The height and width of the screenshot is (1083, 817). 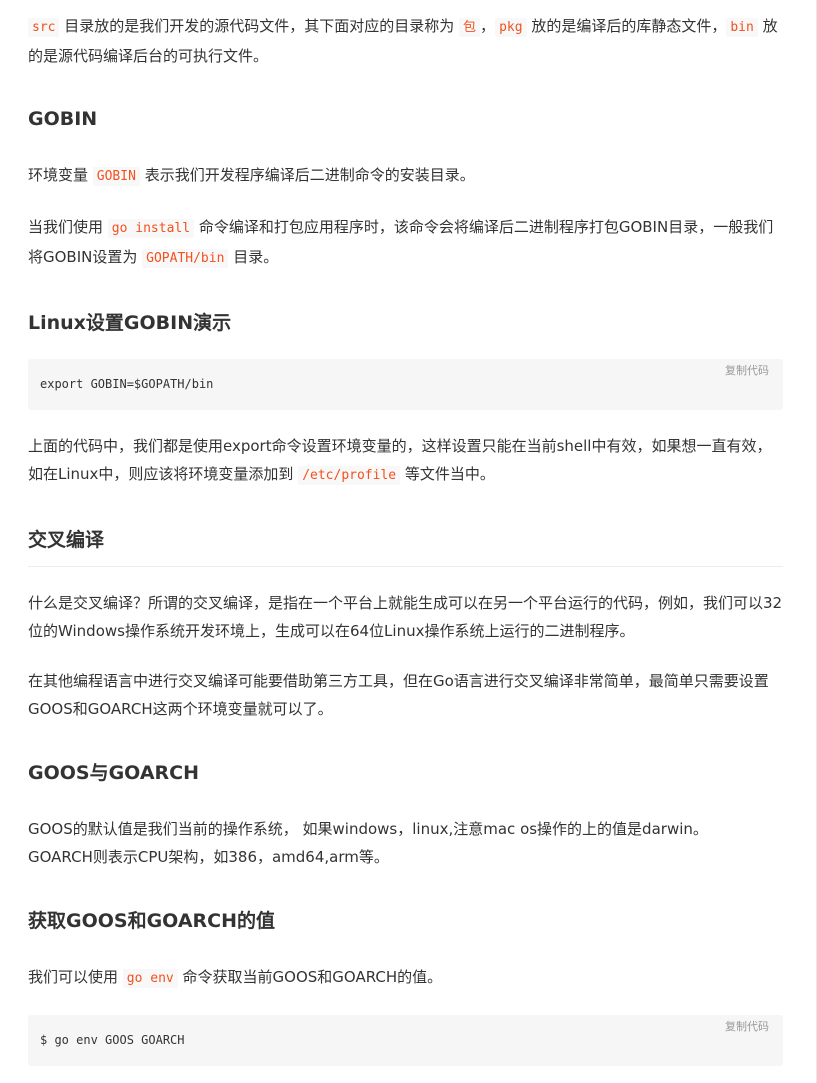 I want to click on inline-code-gopath-bin: GOPATH/bin, so click(x=185, y=258).